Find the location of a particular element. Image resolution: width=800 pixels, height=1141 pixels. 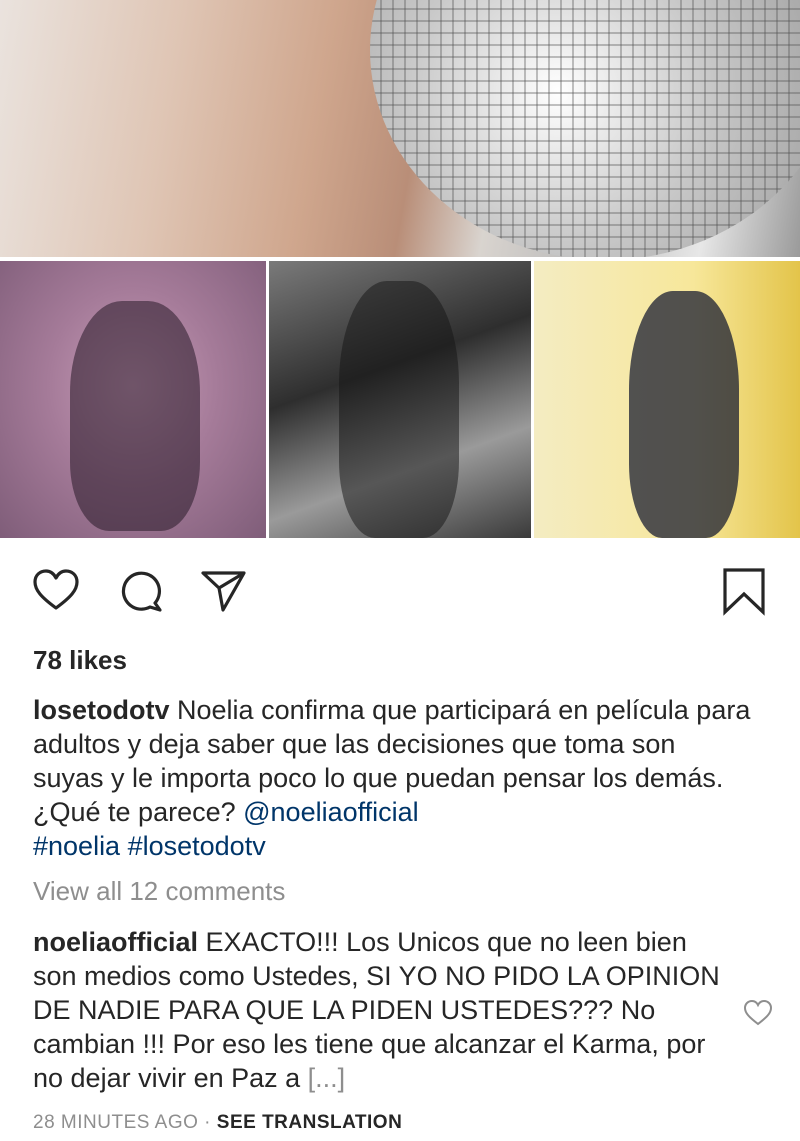

photo-bottom-middle is located at coordinates (400, 399).